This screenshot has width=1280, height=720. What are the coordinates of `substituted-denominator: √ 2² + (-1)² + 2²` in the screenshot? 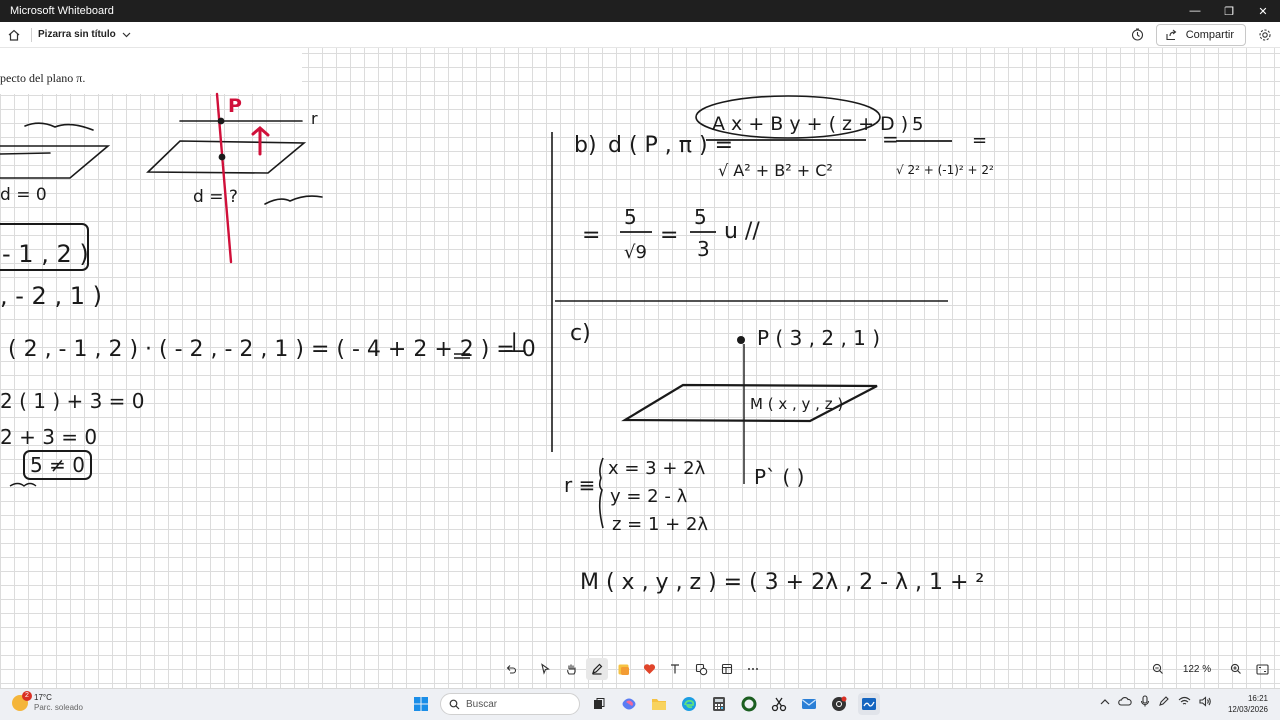 It's located at (945, 170).